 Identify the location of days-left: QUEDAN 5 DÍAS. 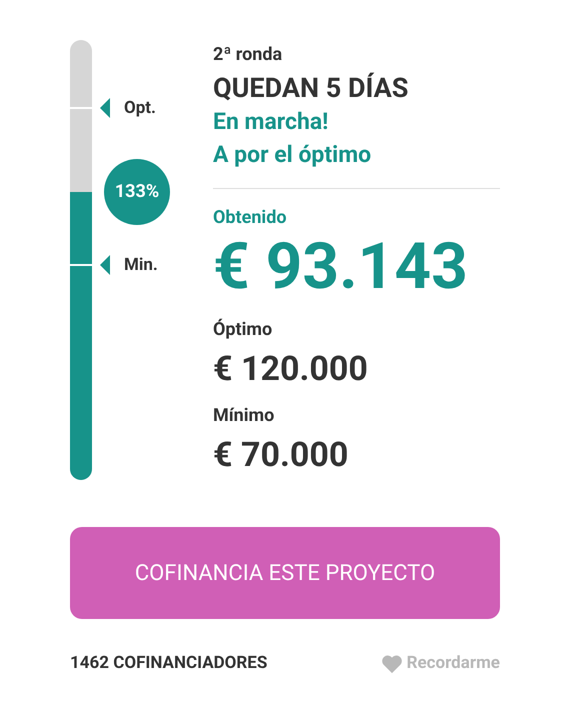
(311, 88).